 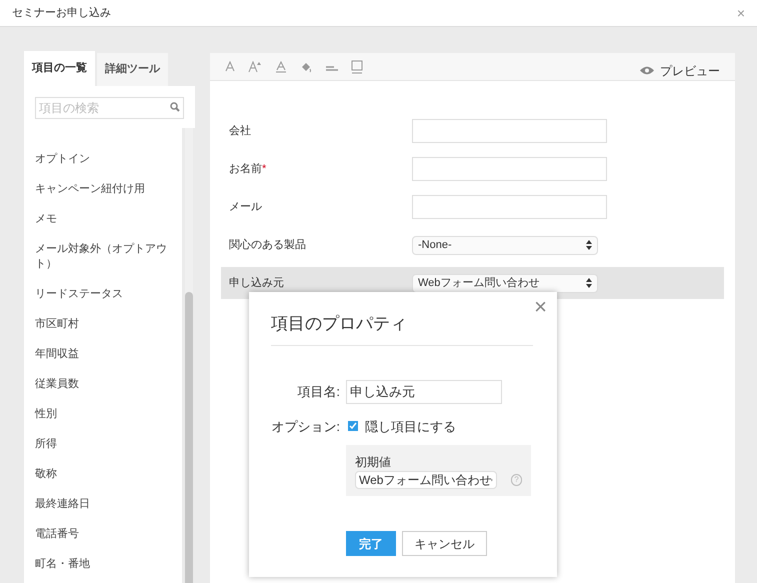 What do you see at coordinates (103, 189) in the screenshot?
I see `field-list-item: キャンペーン紐付け用` at bounding box center [103, 189].